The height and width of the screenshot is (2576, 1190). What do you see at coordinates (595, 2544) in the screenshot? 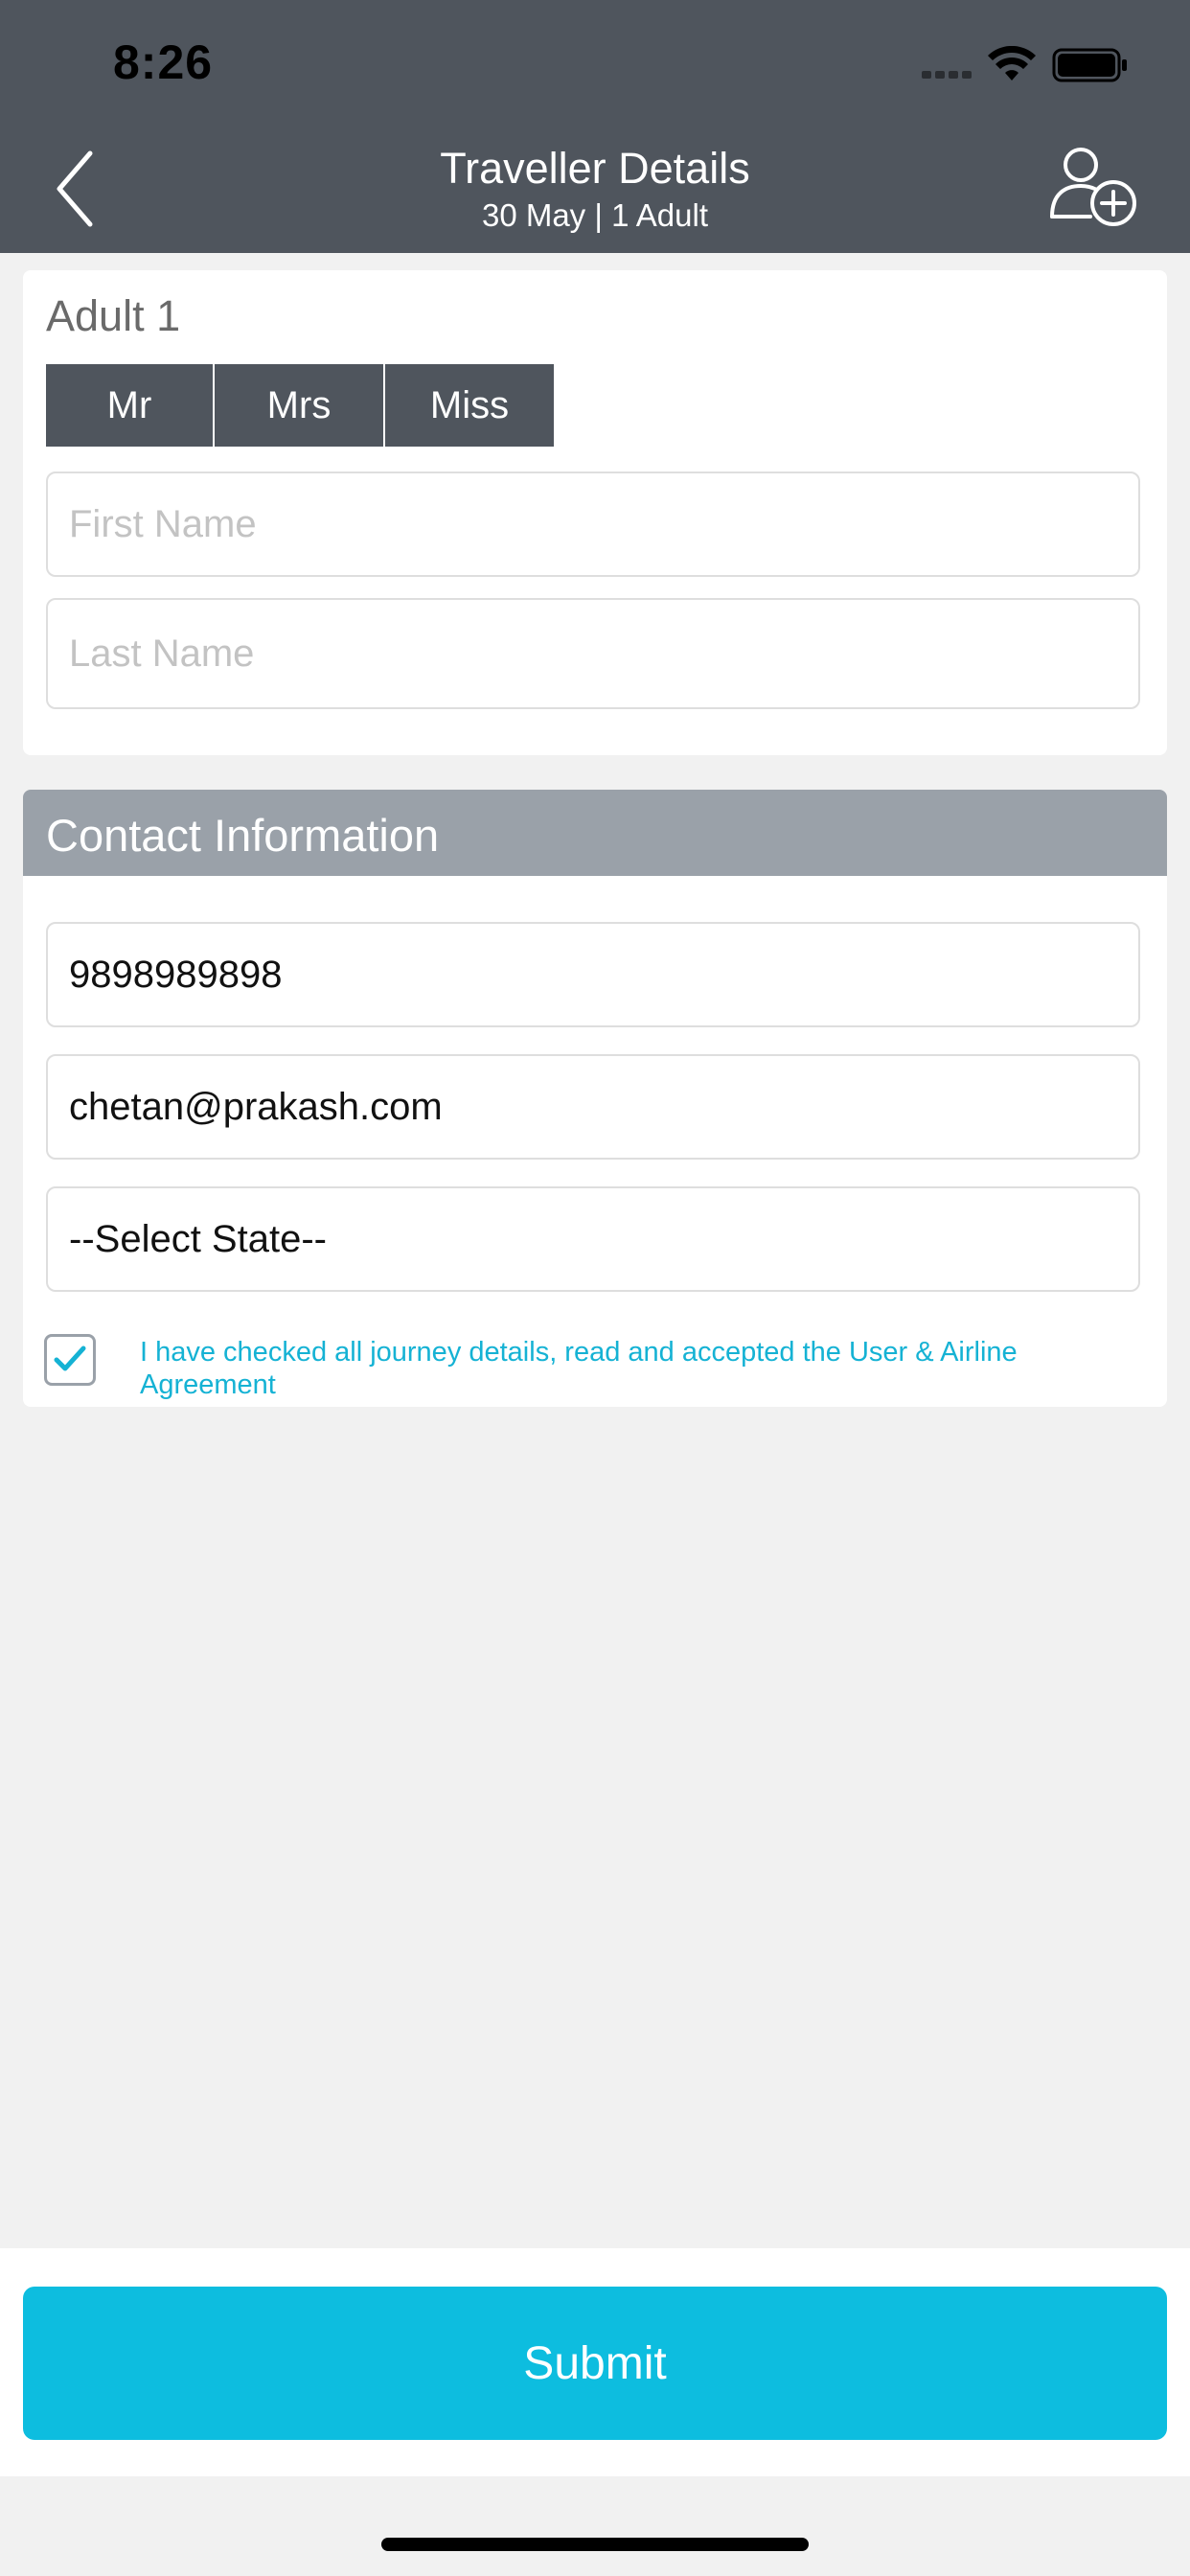
I see `home-indicator` at bounding box center [595, 2544].